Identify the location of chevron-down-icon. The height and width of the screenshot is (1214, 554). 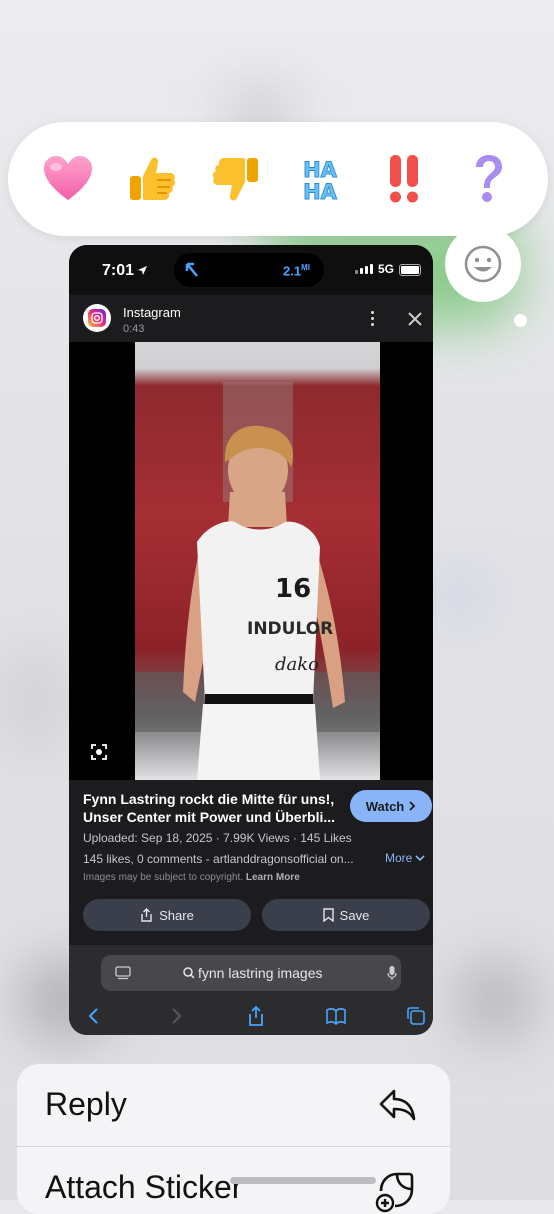
(420, 857).